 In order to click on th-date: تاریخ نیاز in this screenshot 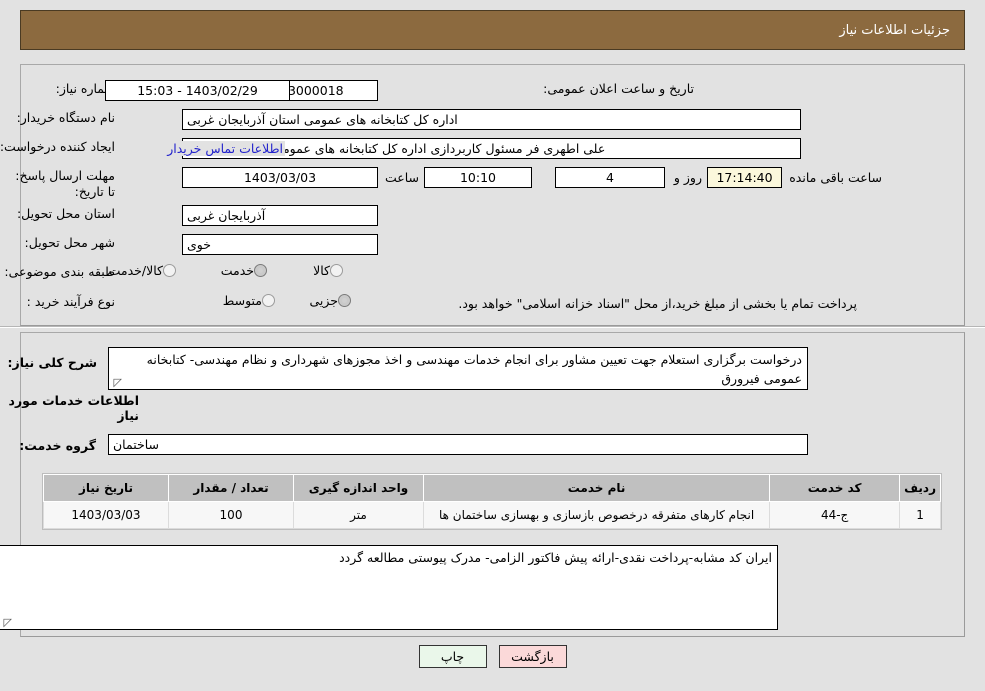, I will do `click(106, 488)`.